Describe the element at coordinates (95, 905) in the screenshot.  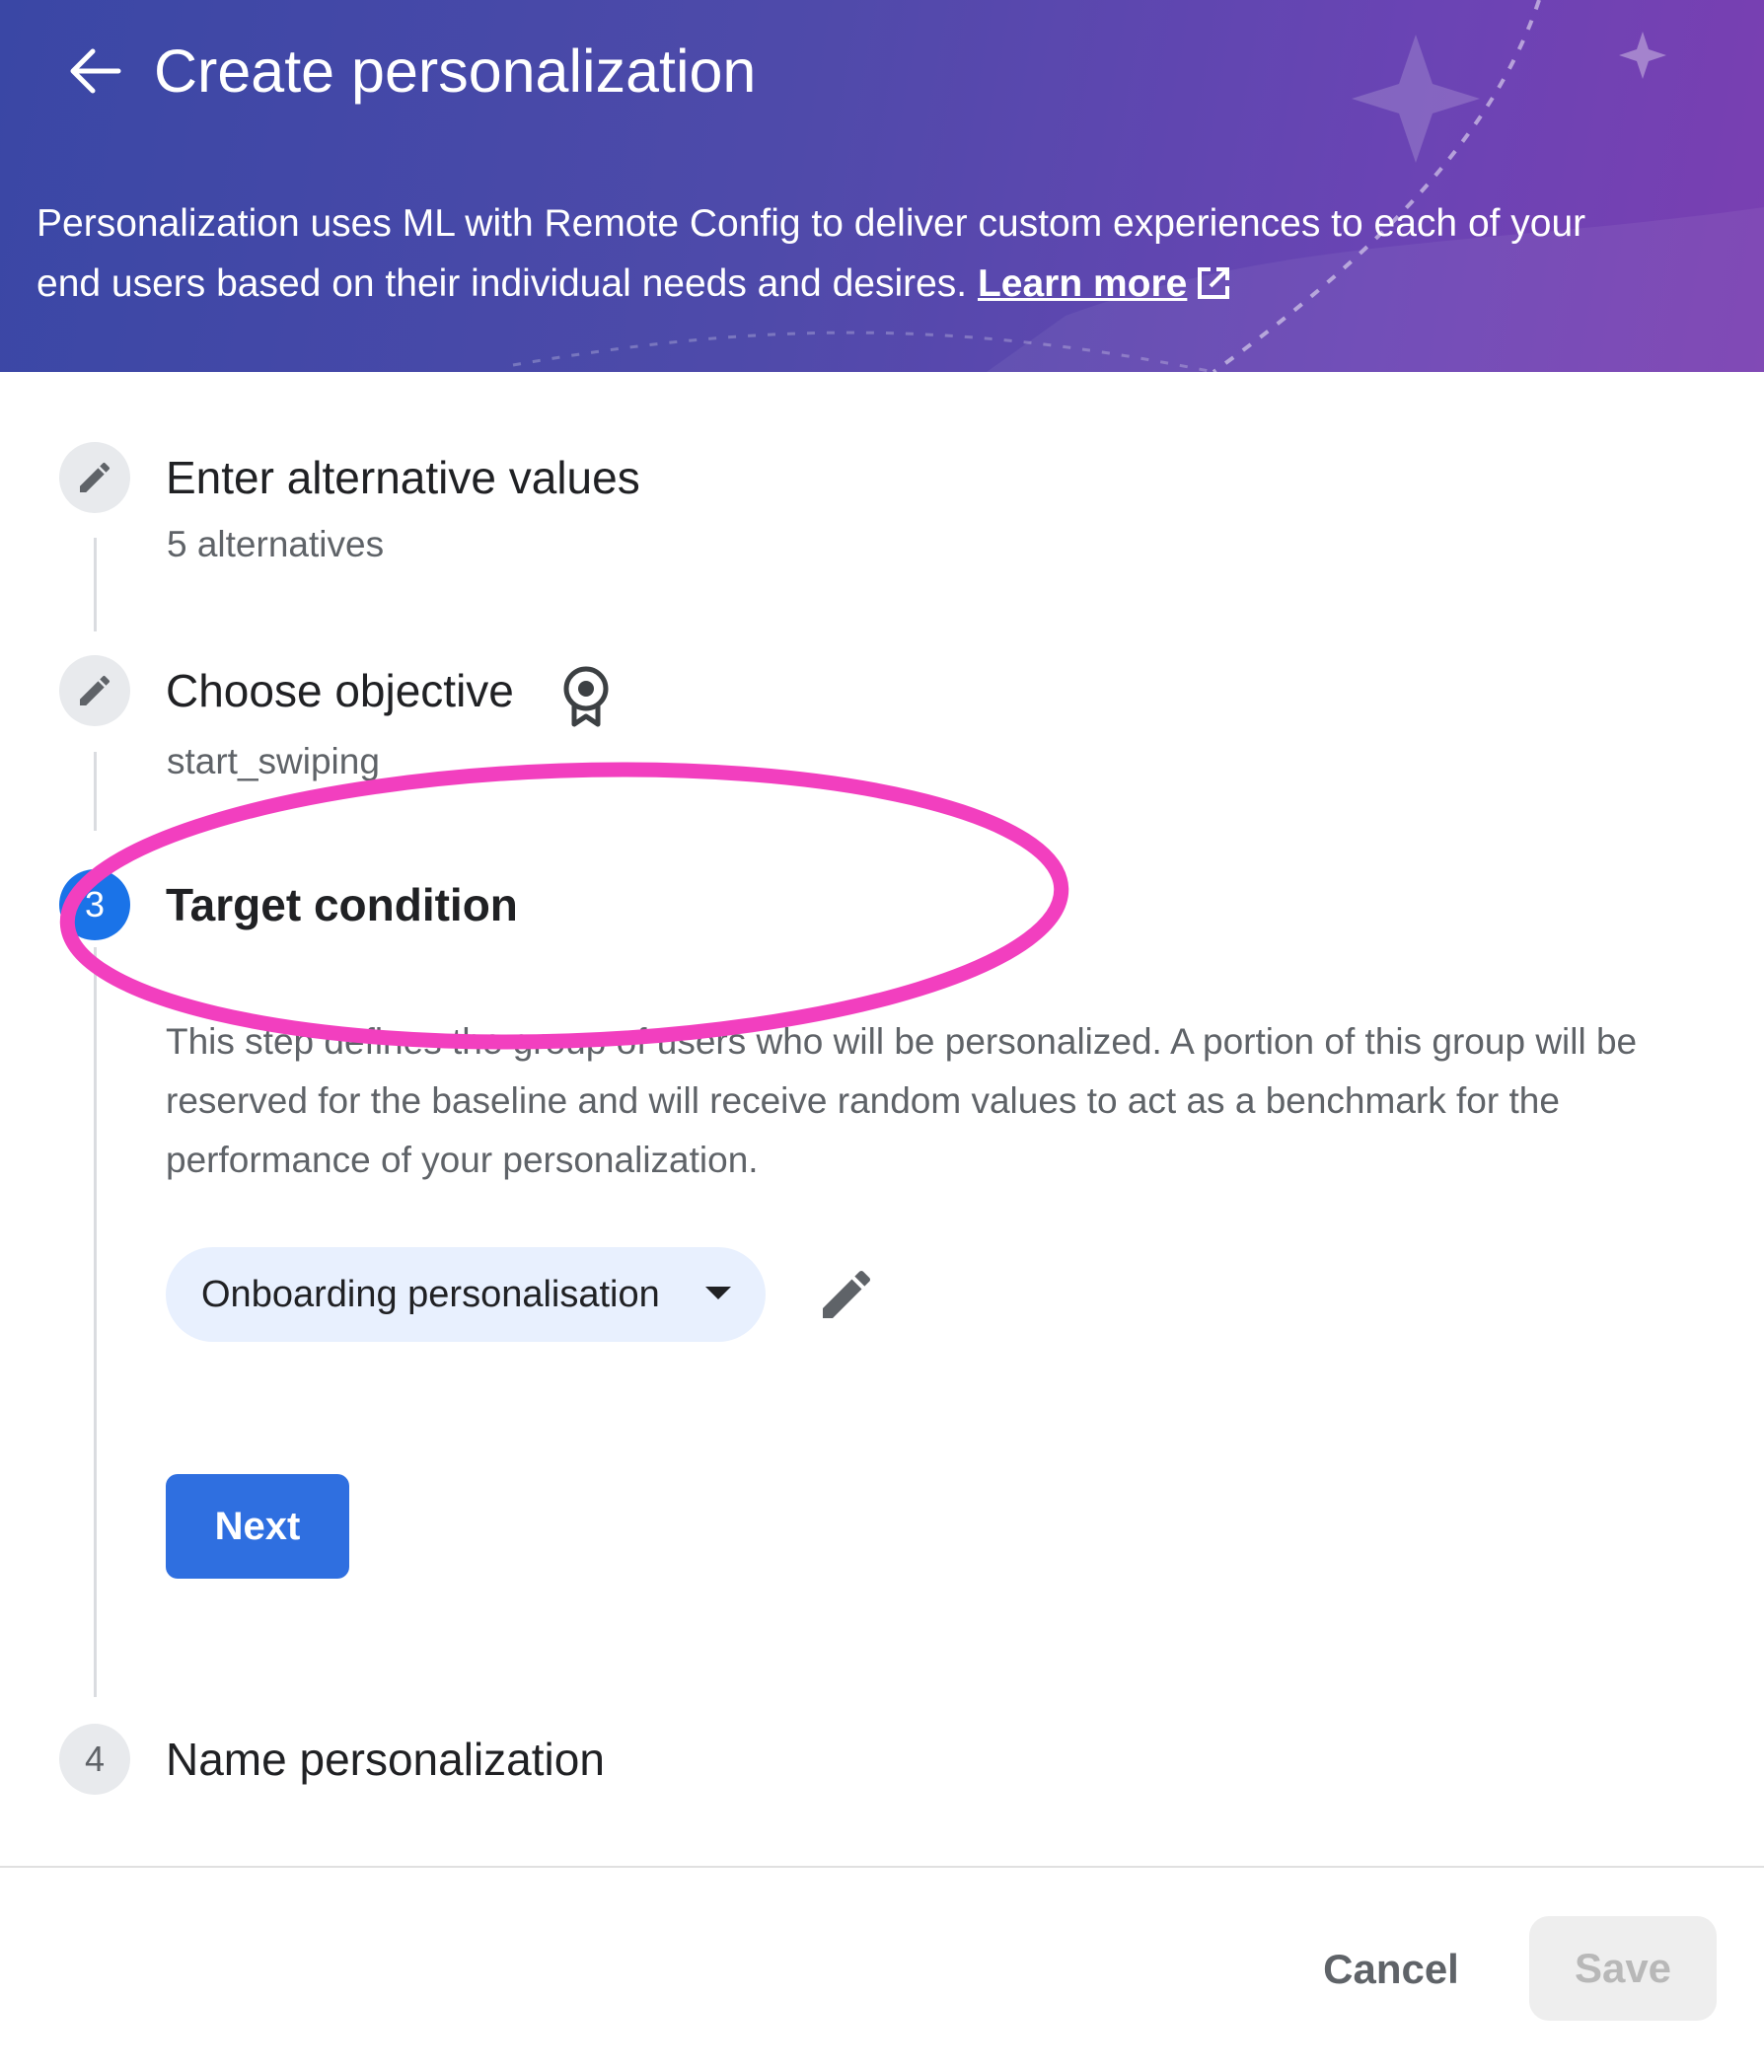
I see `step-number: 3` at that location.